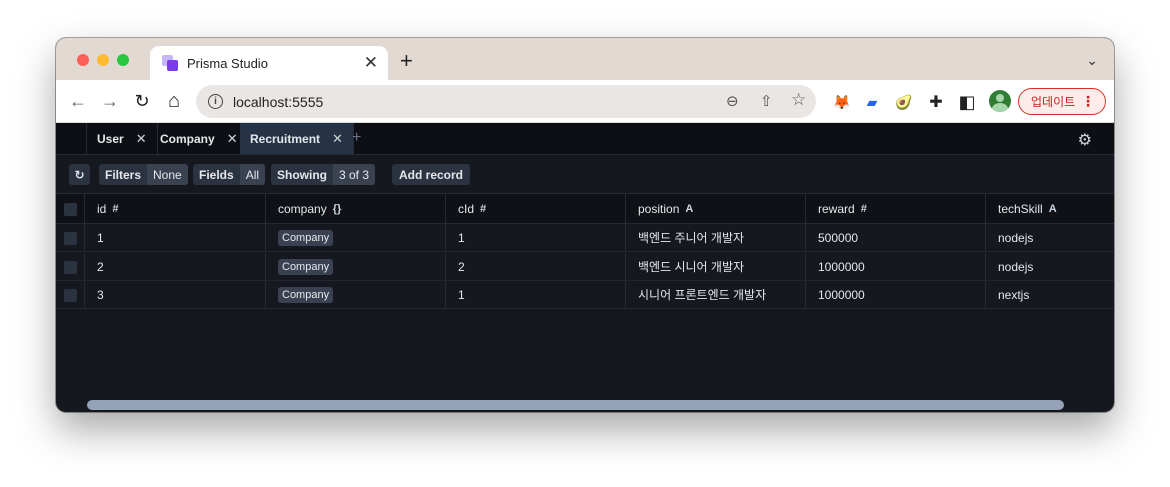 This screenshot has height=487, width=1170. I want to click on update-label: 업데이트, so click(1053, 102).